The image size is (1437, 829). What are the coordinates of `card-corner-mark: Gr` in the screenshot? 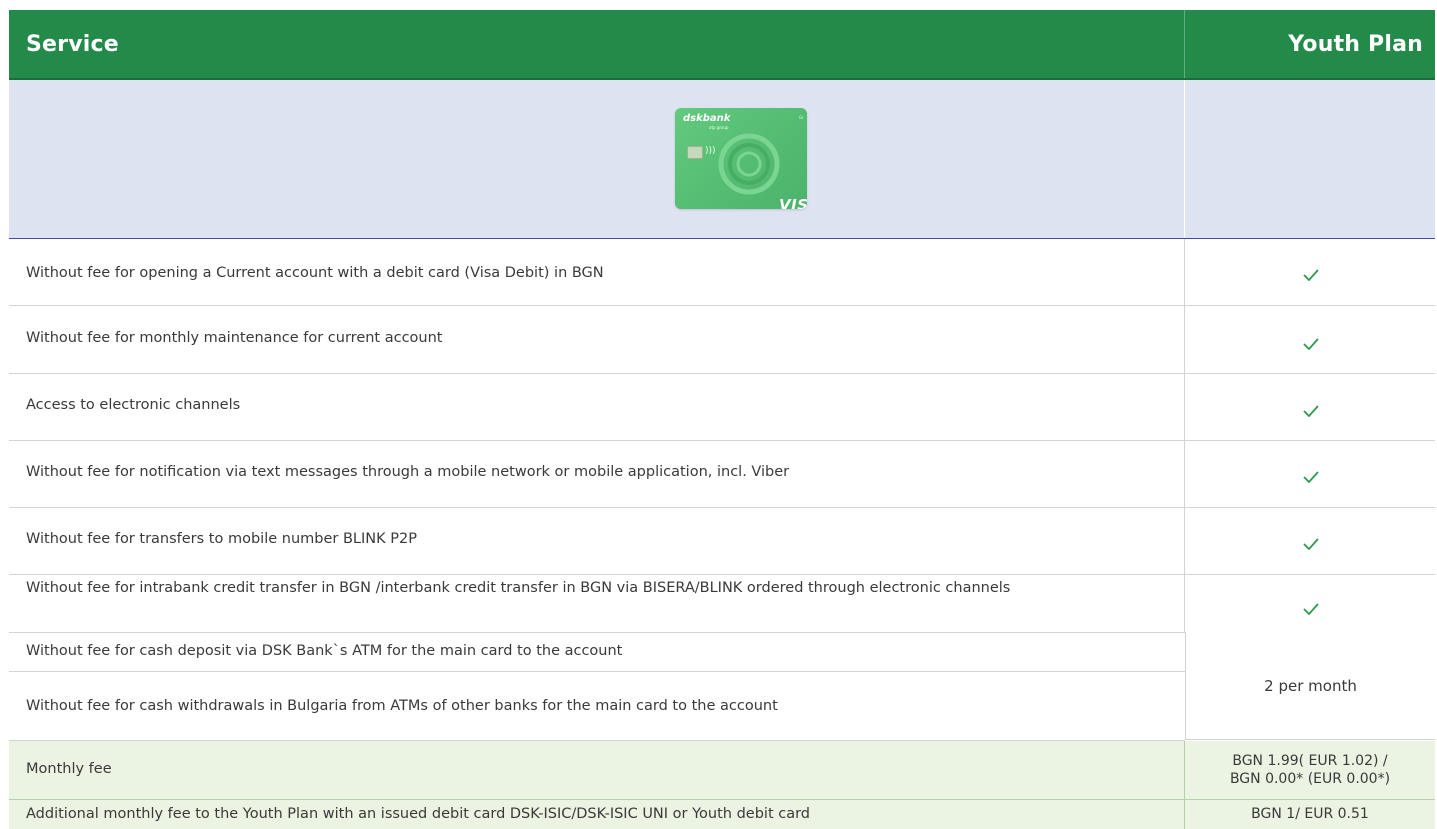 It's located at (801, 117).